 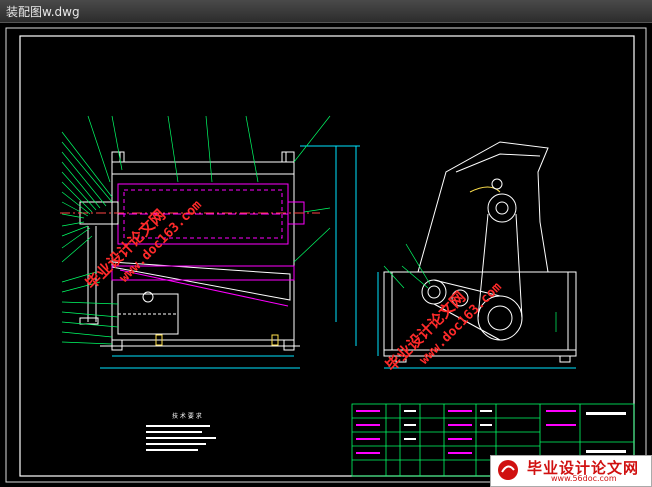 What do you see at coordinates (584, 478) in the screenshot?
I see `logo-url: www.56doc.com` at bounding box center [584, 478].